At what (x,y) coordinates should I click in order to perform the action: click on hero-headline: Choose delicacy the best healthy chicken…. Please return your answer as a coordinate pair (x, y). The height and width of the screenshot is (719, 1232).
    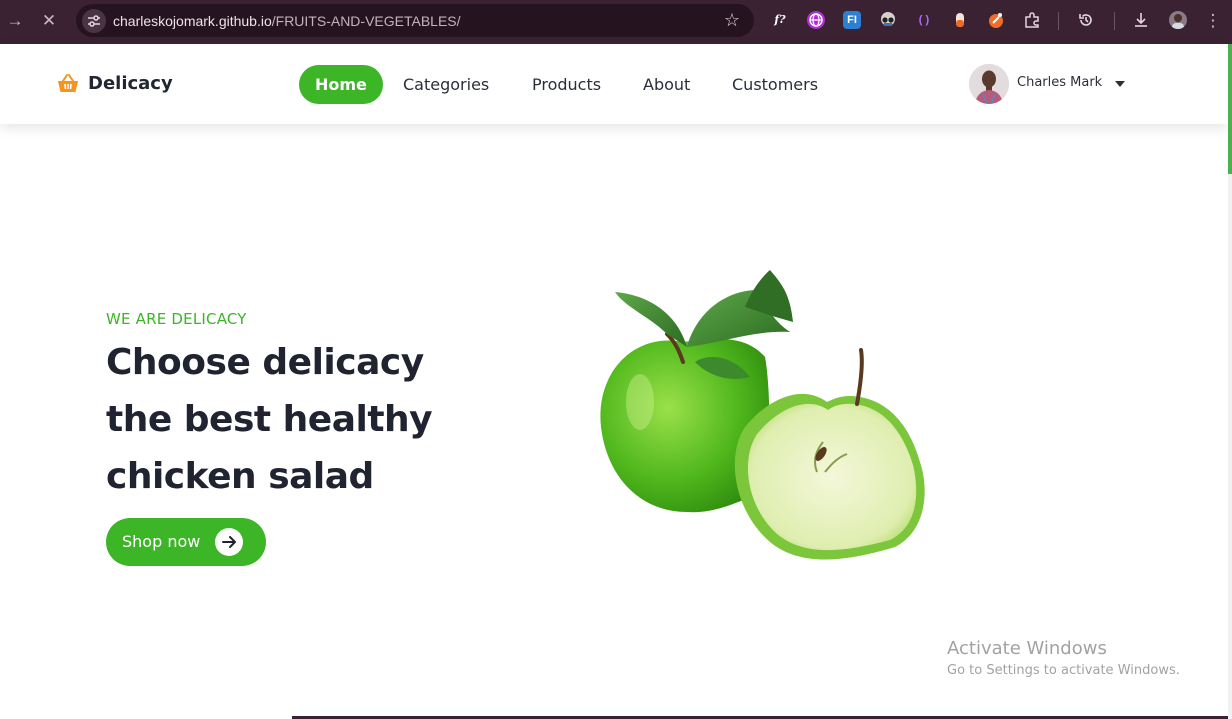
    Looking at the image, I should click on (296, 419).